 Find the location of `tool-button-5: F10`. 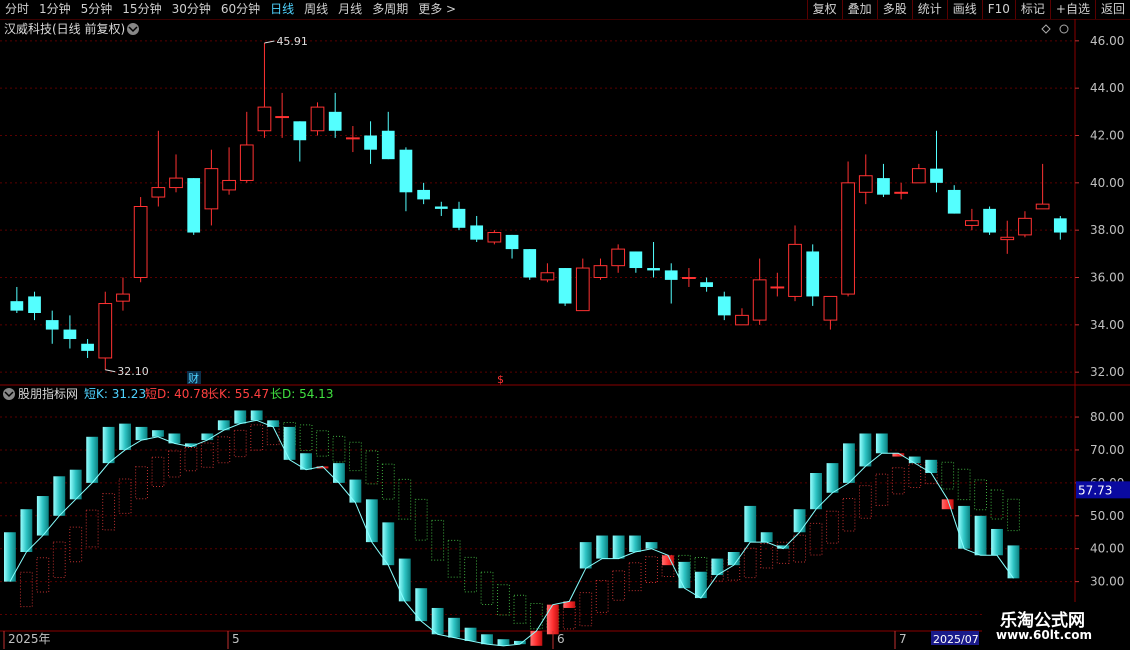

tool-button-5: F10 is located at coordinates (998, 9).